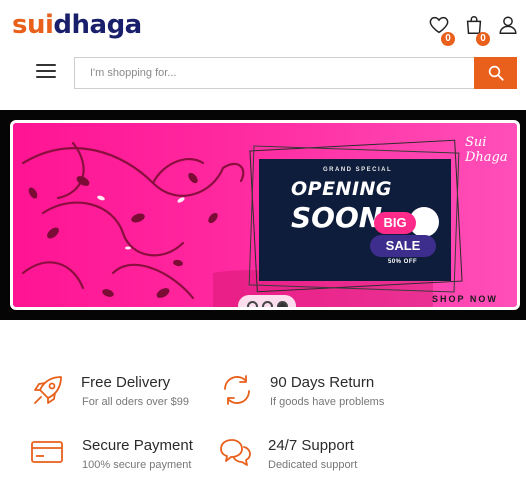 The width and height of the screenshot is (526, 482). Describe the element at coordinates (322, 382) in the screenshot. I see `feature-title: 90 Days Return` at that location.